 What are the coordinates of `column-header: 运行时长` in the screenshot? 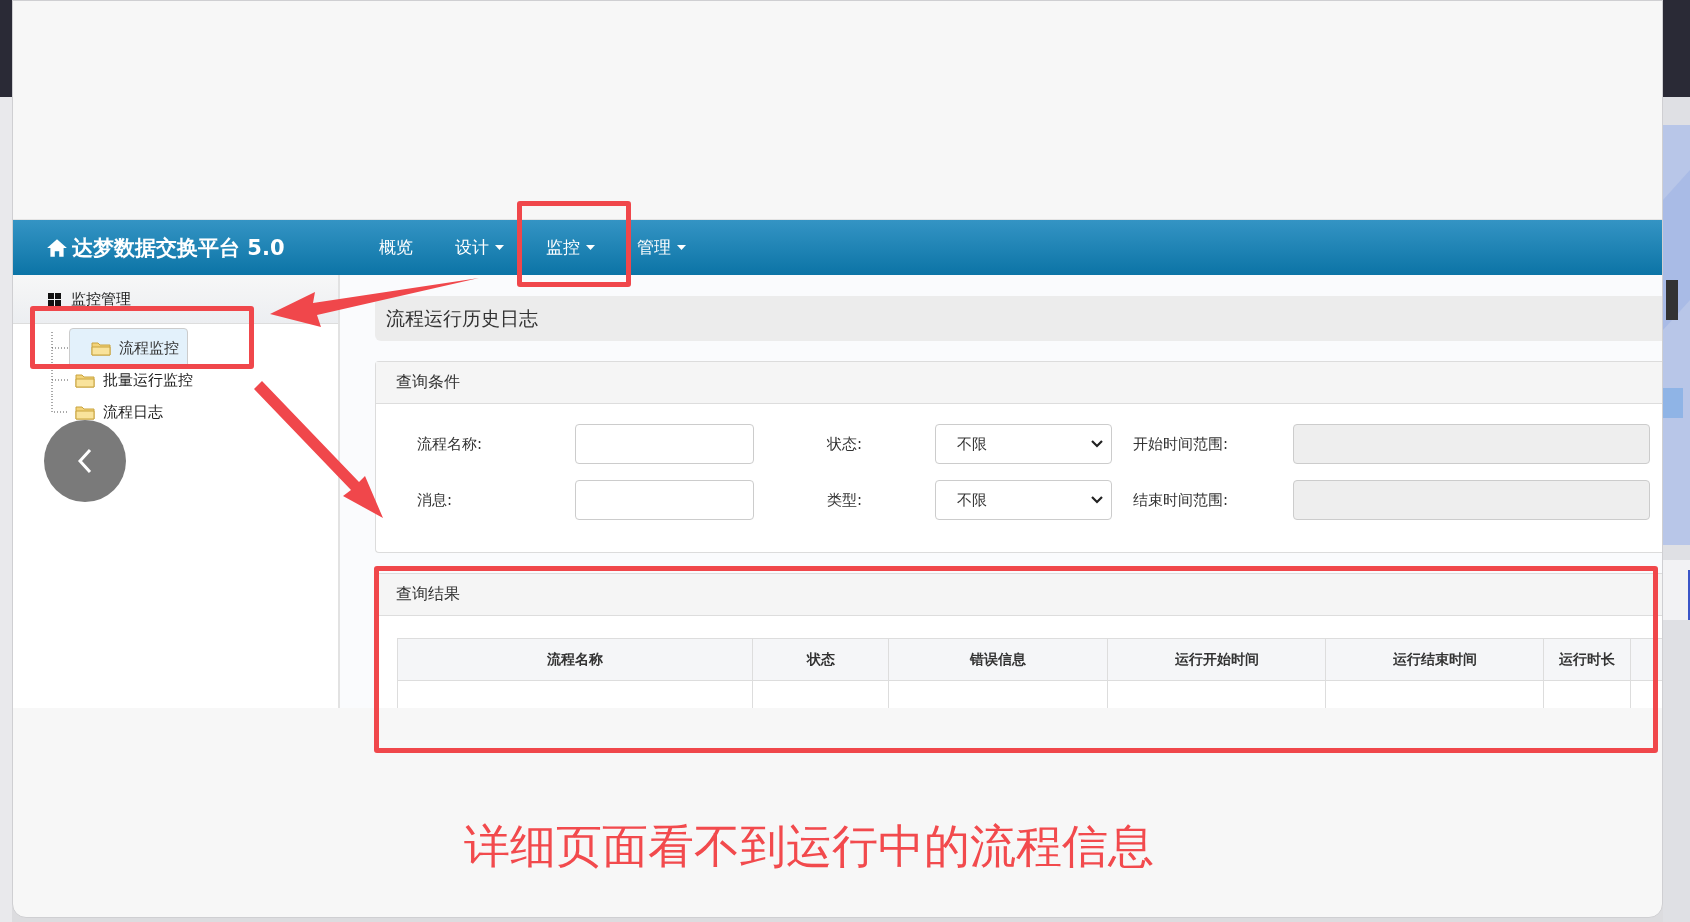 It's located at (1587, 660).